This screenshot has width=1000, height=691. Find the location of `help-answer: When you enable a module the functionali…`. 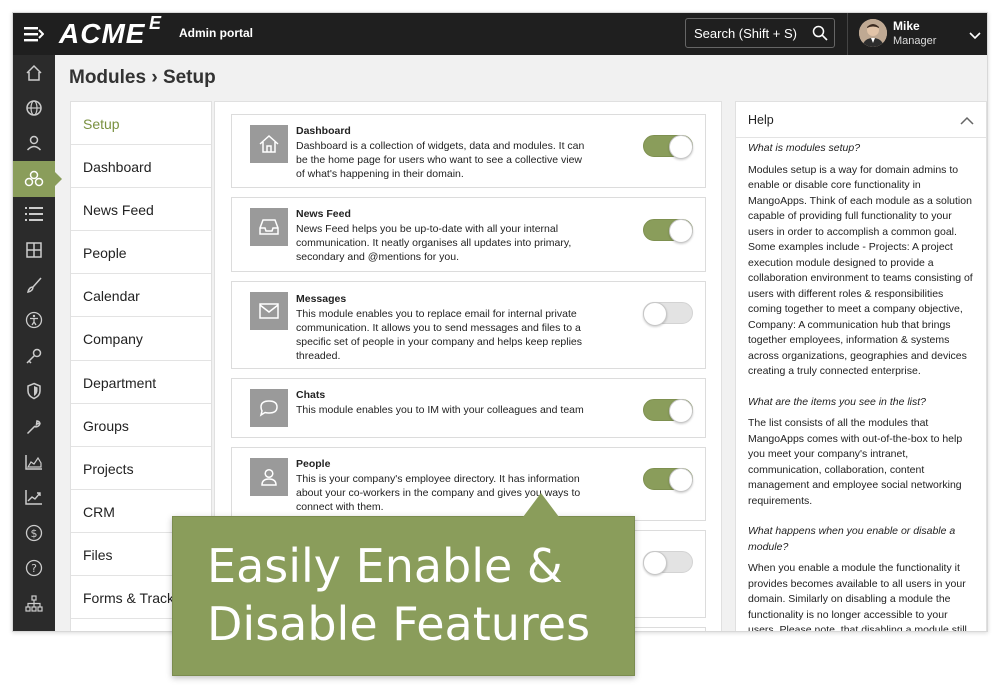

help-answer: When you enable a module the functionali… is located at coordinates (857, 597).